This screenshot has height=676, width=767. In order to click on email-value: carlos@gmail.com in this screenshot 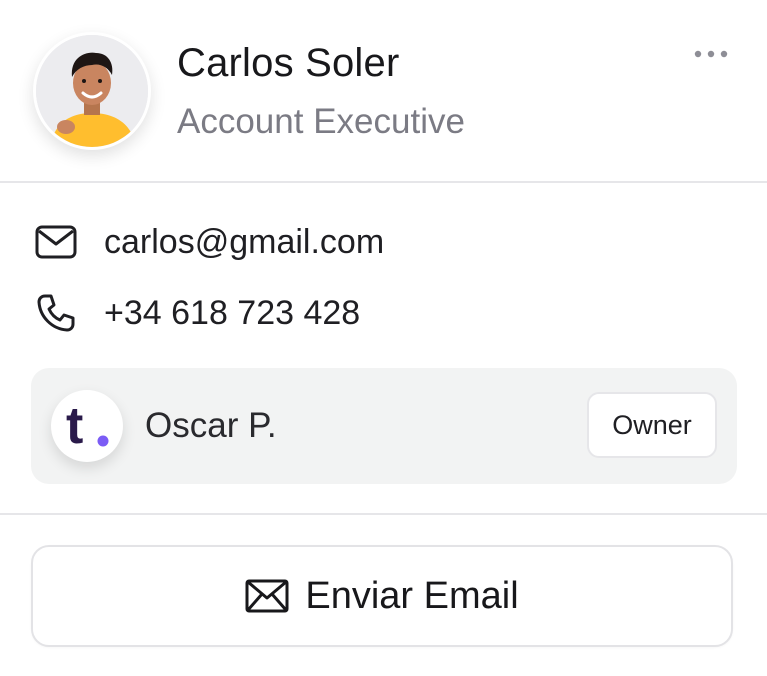, I will do `click(244, 242)`.